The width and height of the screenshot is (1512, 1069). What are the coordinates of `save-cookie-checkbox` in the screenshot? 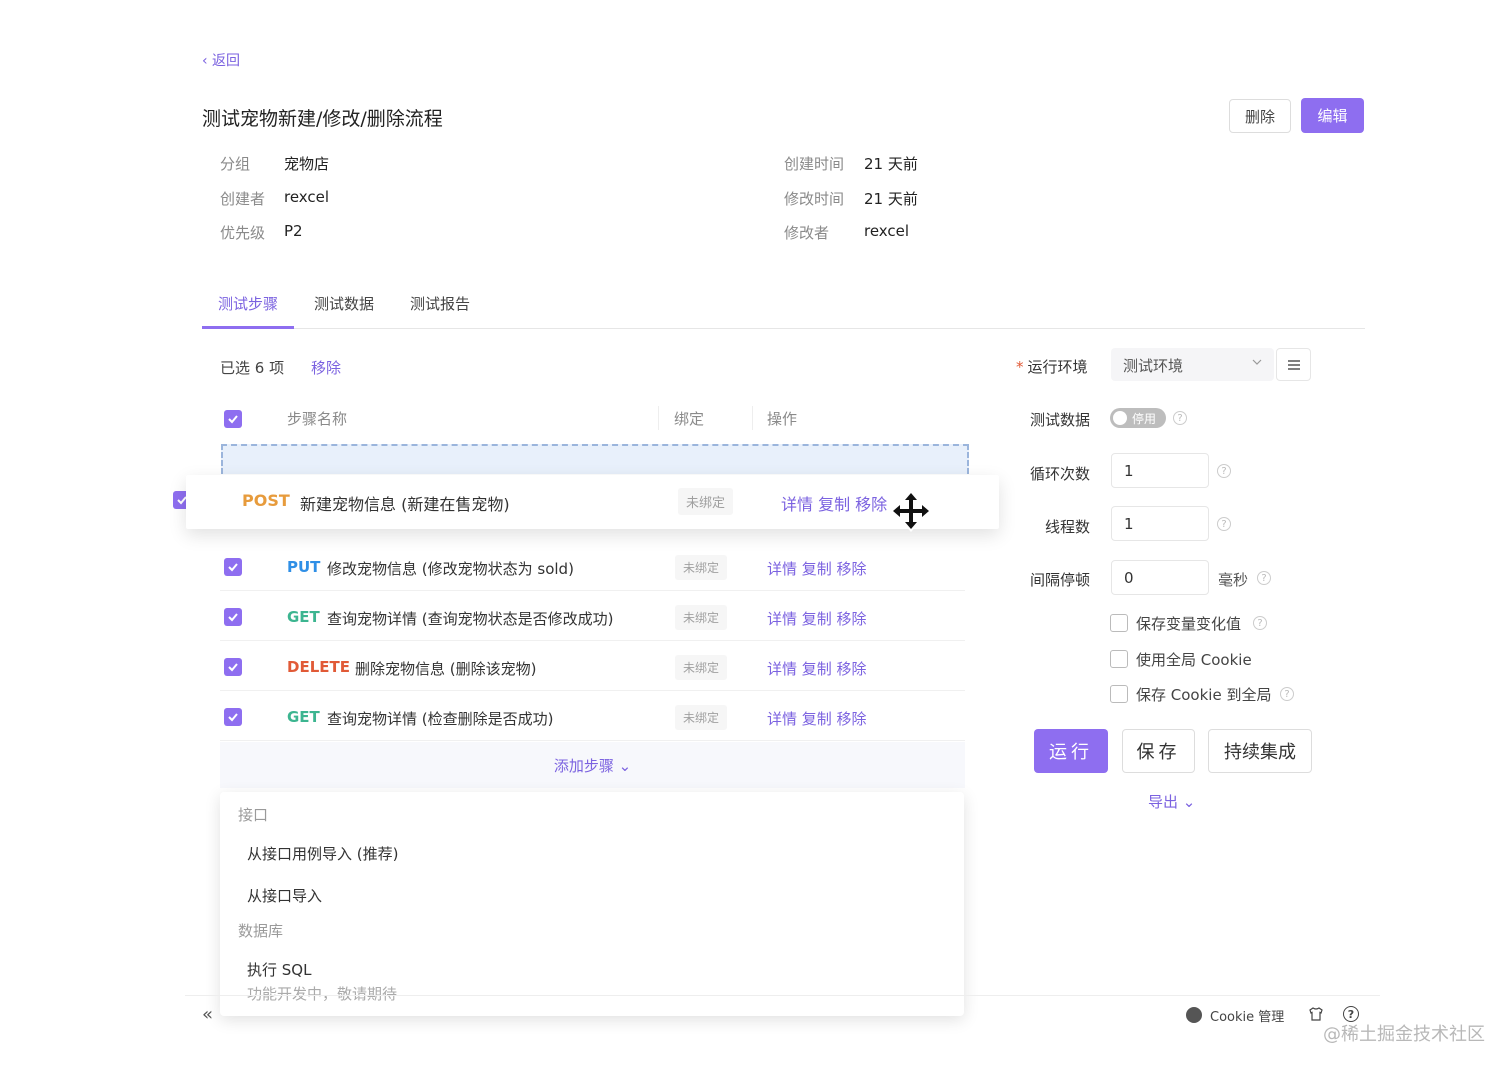 It's located at (1119, 694).